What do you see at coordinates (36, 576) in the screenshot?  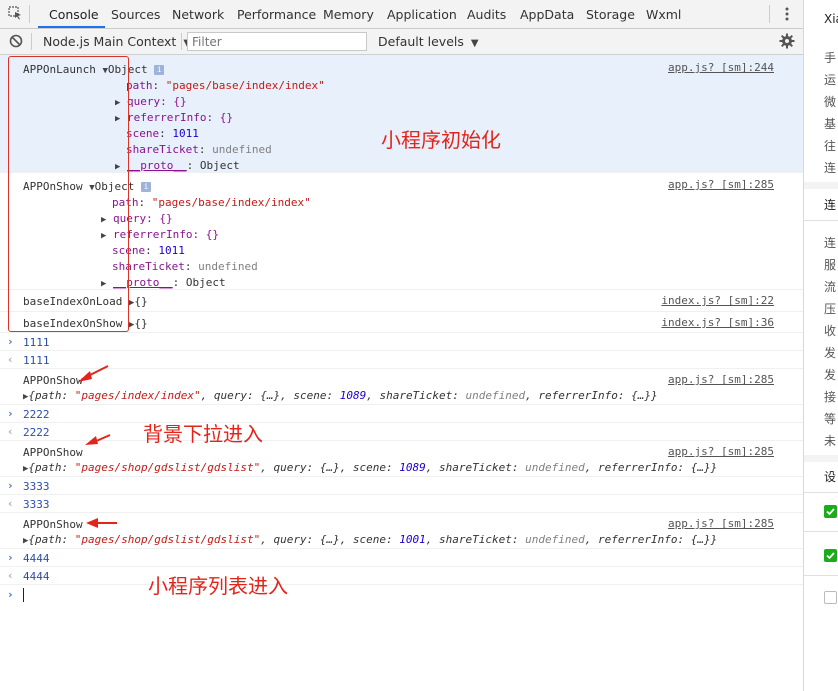 I see `result-value: 4444` at bounding box center [36, 576].